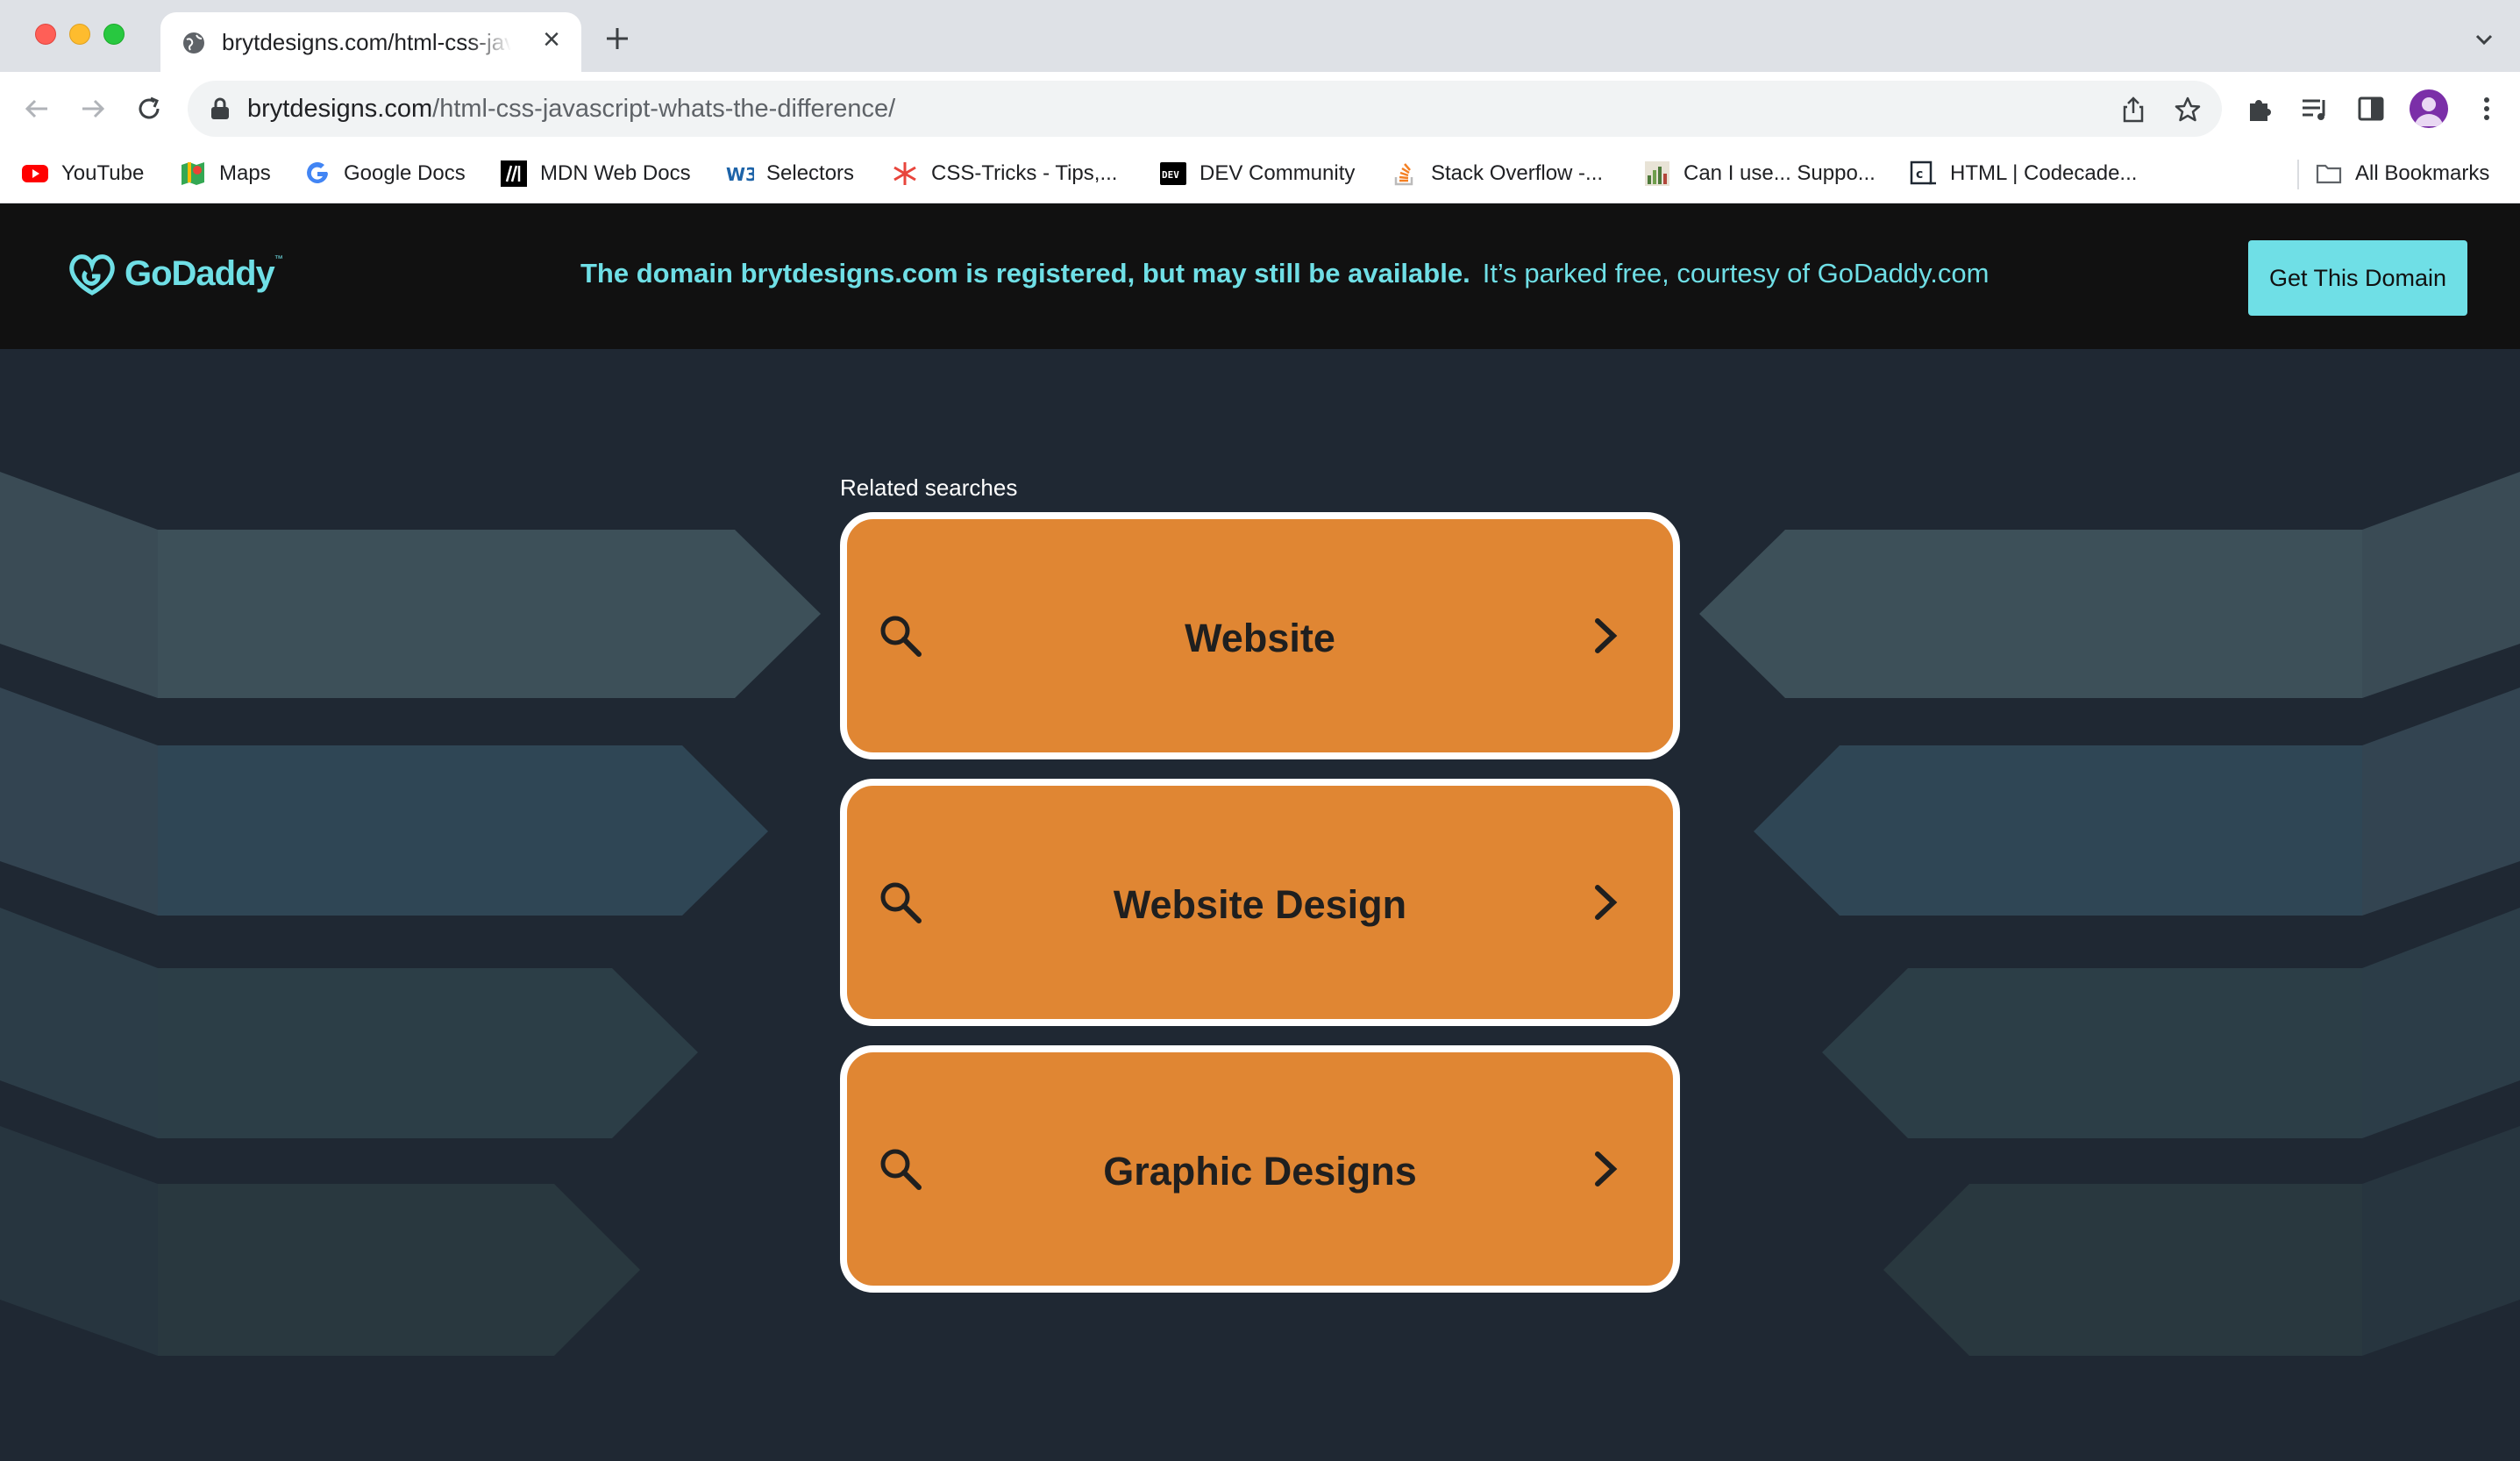  I want to click on related-search-website-design: Website Design, so click(1260, 902).